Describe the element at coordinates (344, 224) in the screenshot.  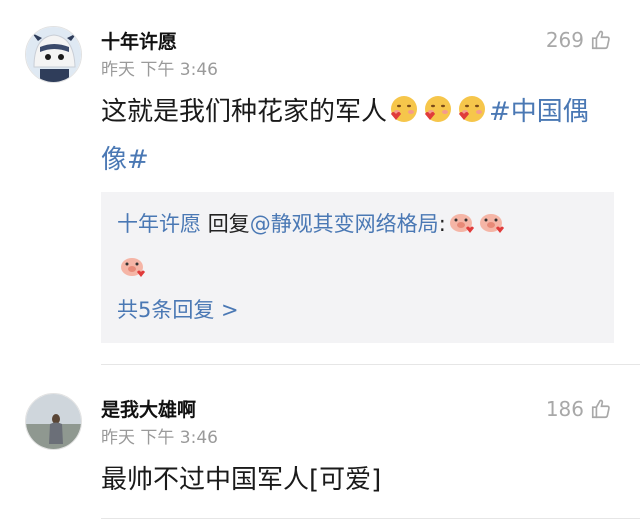
I see `reply-mention: @静观其变网络格局` at that location.